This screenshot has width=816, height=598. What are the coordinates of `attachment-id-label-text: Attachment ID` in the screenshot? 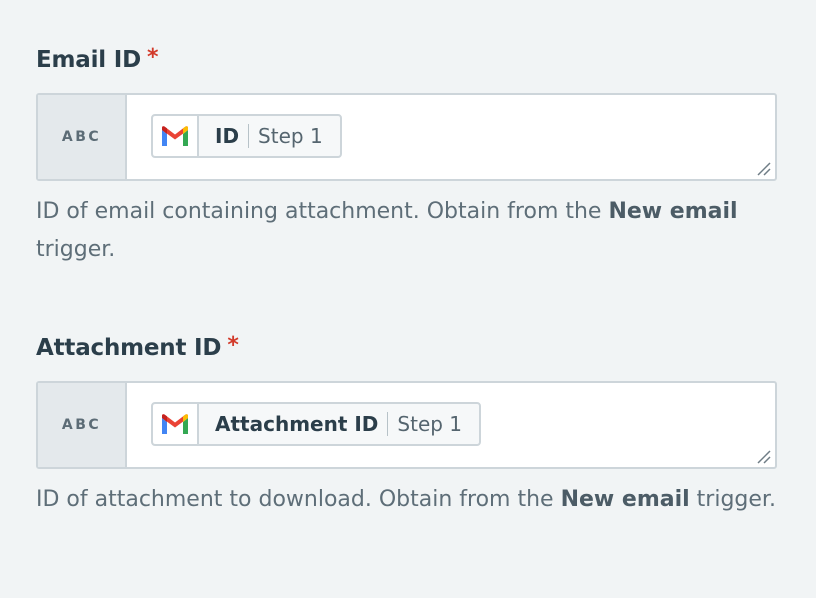 It's located at (129, 348).